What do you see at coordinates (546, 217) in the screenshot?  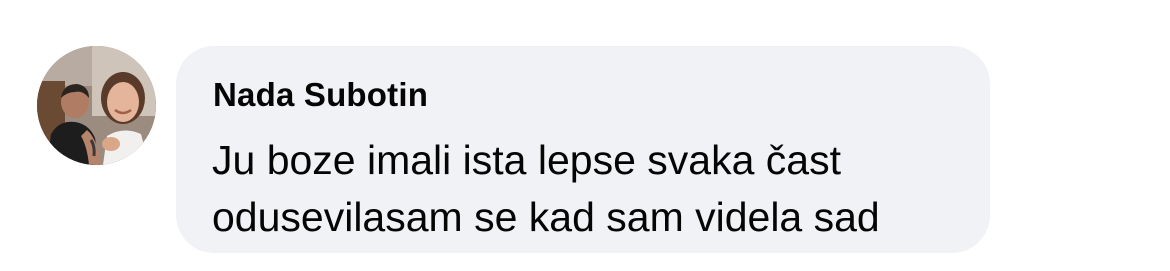 I see `comment-text-line: odusevilasam se kad sam videla sad` at bounding box center [546, 217].